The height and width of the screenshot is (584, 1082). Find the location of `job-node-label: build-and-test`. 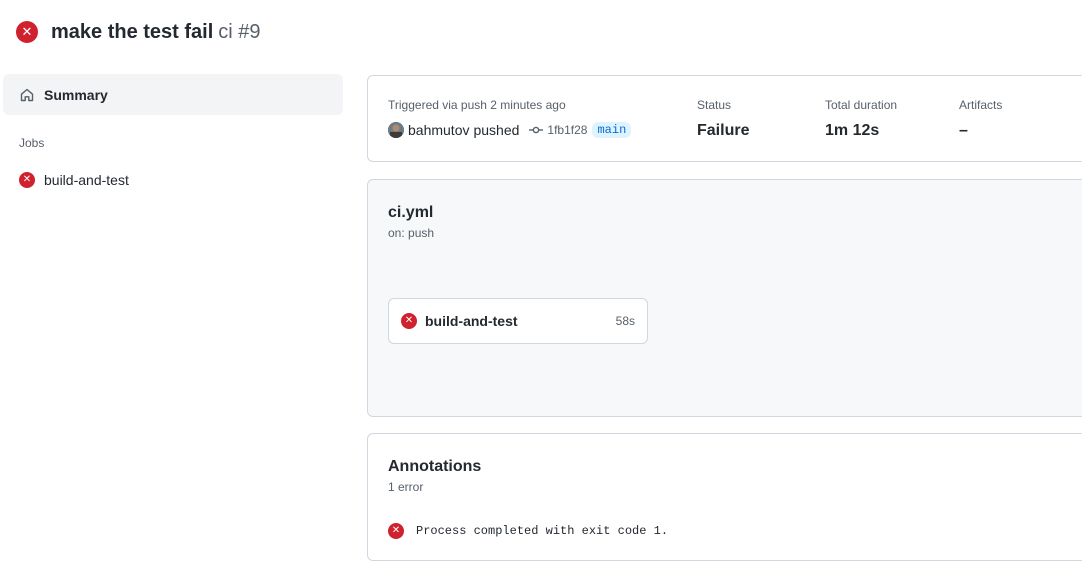

job-node-label: build-and-test is located at coordinates (471, 321).